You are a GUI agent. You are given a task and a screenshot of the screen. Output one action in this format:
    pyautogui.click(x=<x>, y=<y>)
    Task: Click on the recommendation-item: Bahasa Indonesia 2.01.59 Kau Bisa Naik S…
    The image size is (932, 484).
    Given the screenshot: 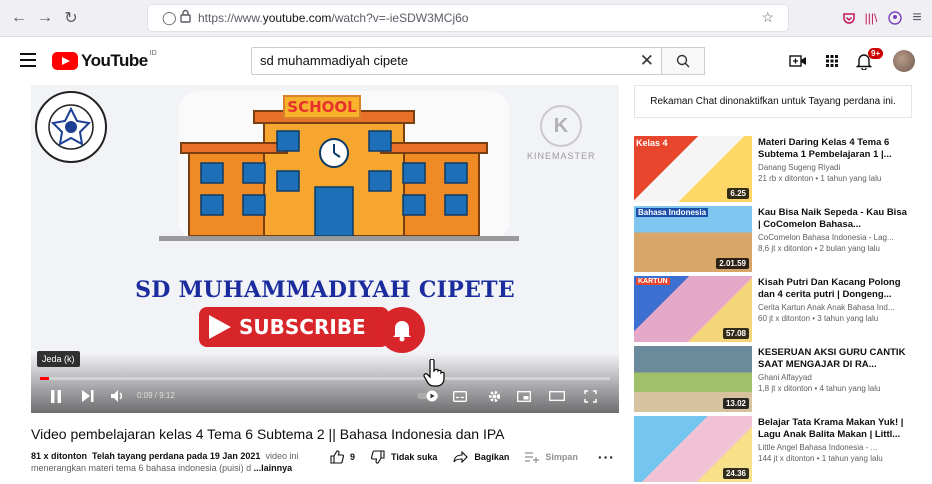 What is the action you would take?
    pyautogui.click(x=774, y=240)
    